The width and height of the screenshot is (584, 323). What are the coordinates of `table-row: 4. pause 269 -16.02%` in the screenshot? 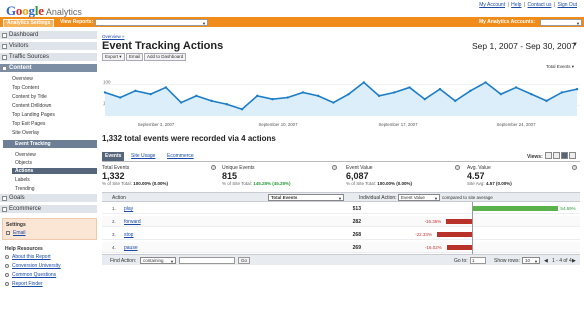 It's located at (341, 247).